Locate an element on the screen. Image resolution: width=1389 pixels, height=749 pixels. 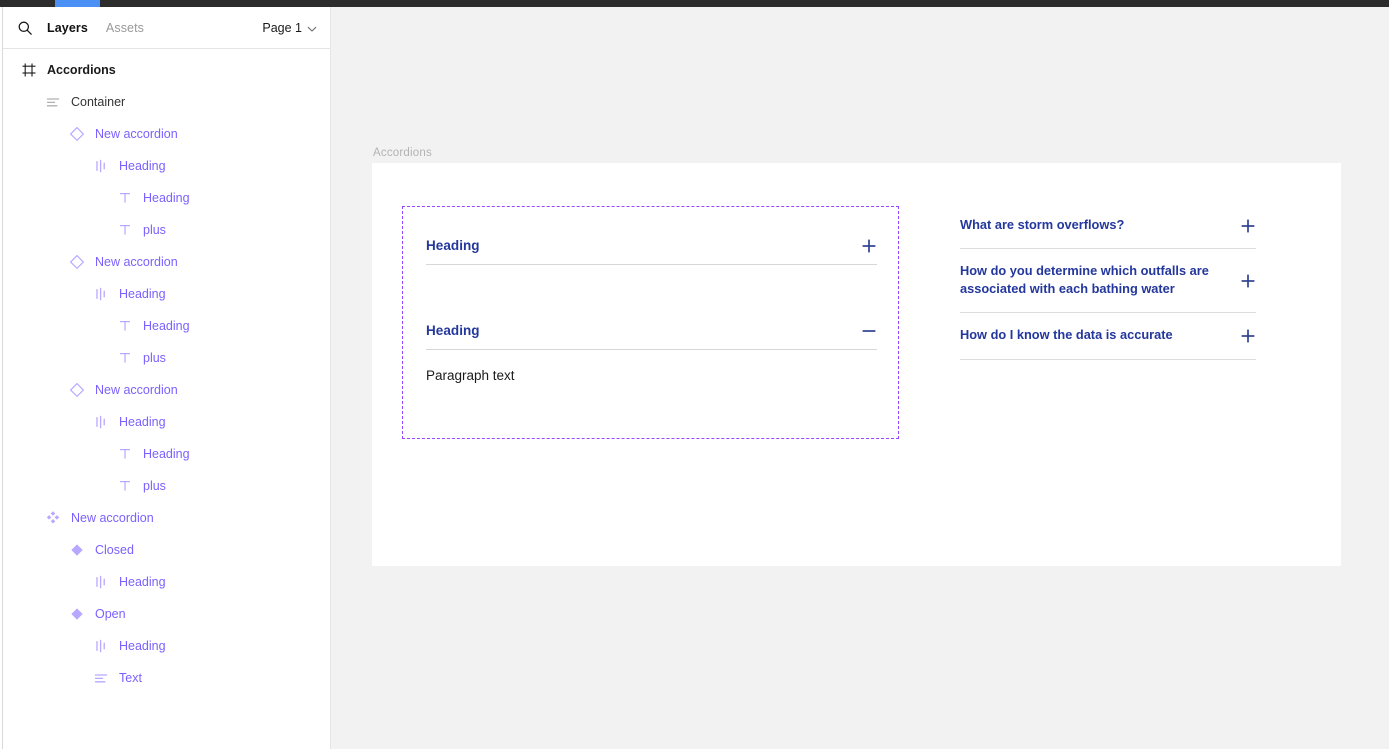
page-selector: Page 1 is located at coordinates (289, 27).